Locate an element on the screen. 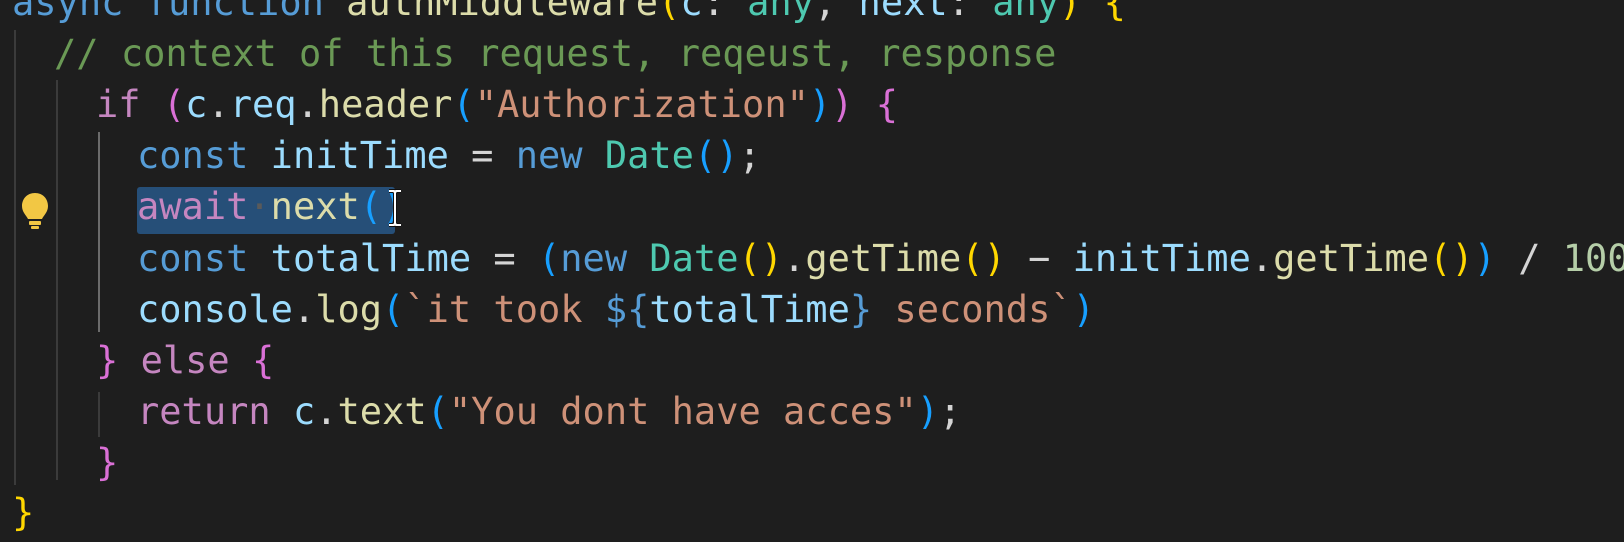  code-token: "You dont have acces" is located at coordinates (682, 411).